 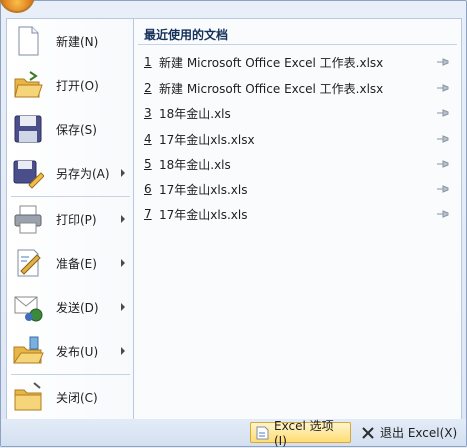 What do you see at coordinates (148, 88) in the screenshot?
I see `recent-document-number: 2` at bounding box center [148, 88].